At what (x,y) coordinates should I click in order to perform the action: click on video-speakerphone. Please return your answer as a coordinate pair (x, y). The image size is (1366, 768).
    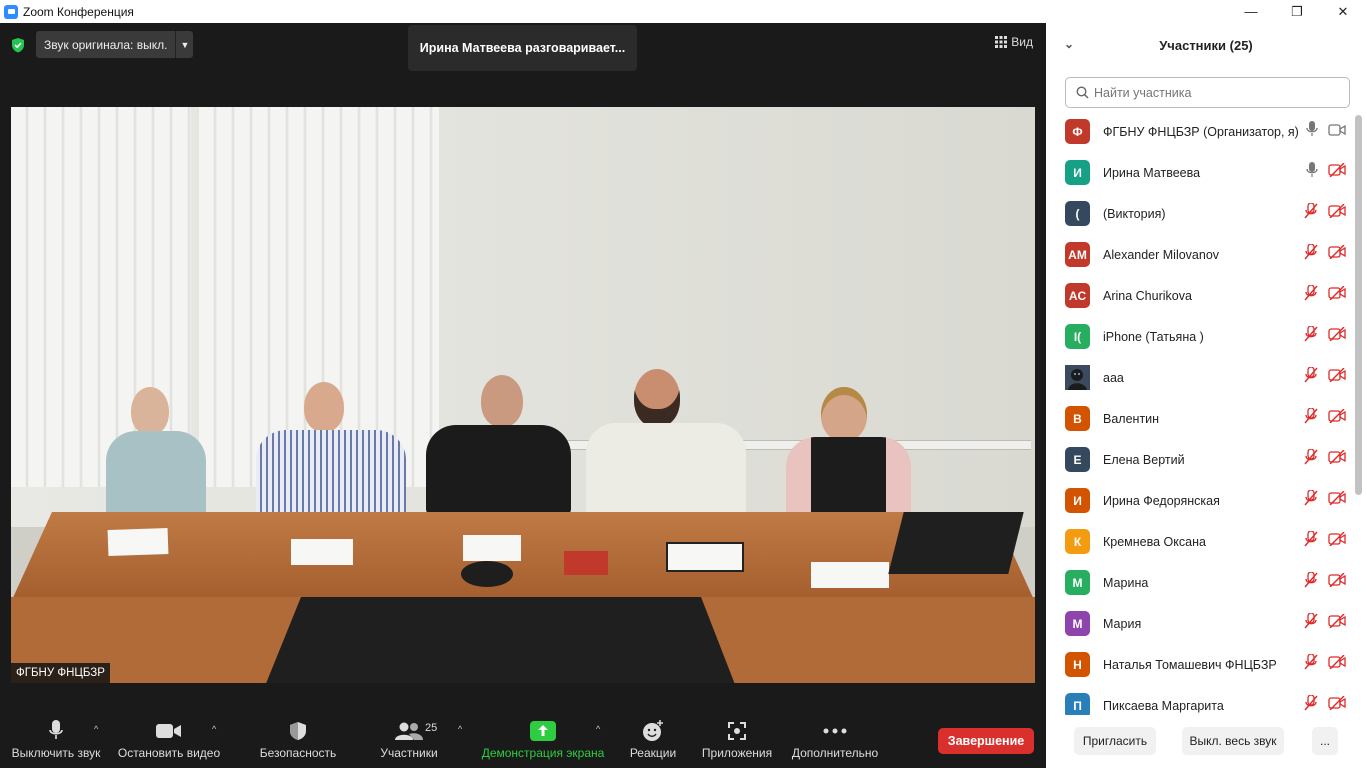
    Looking at the image, I should click on (487, 574).